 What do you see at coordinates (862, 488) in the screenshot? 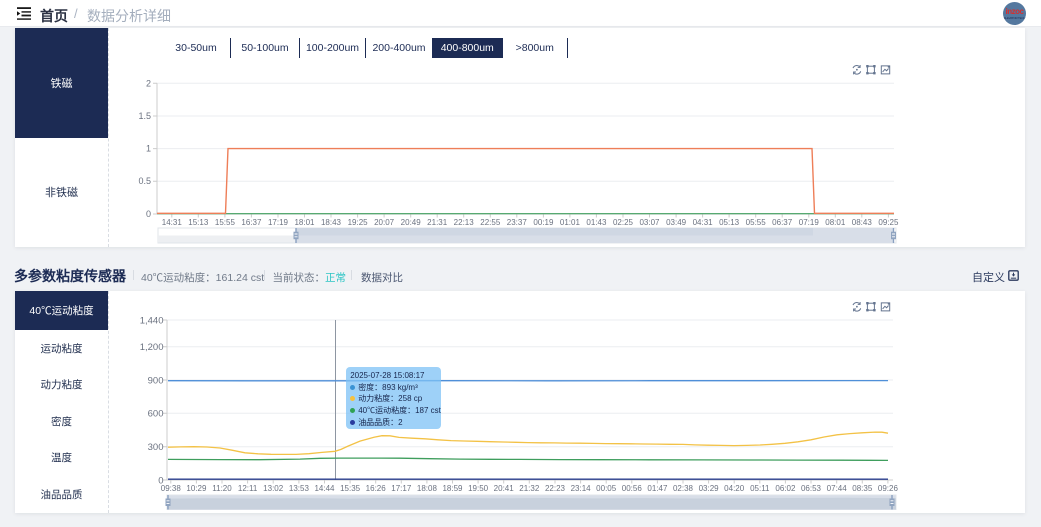
I see `svg-text: 08:35` at bounding box center [862, 488].